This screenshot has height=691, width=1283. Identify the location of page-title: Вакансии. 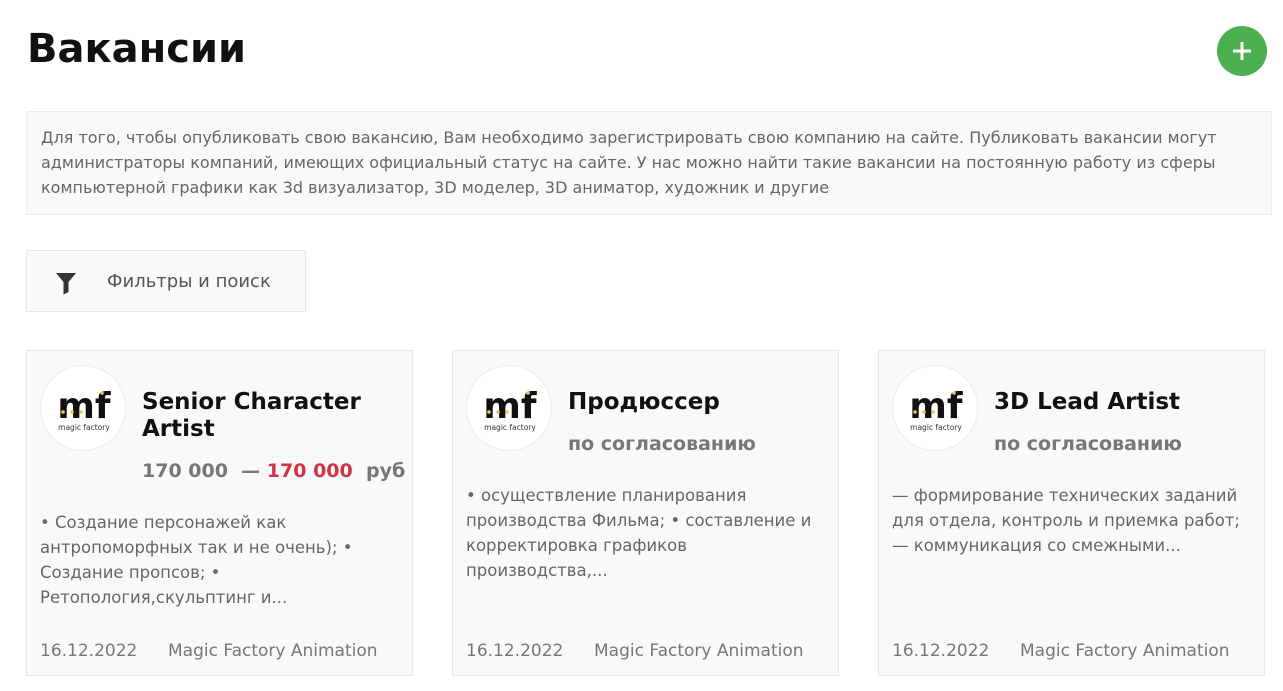
(137, 49).